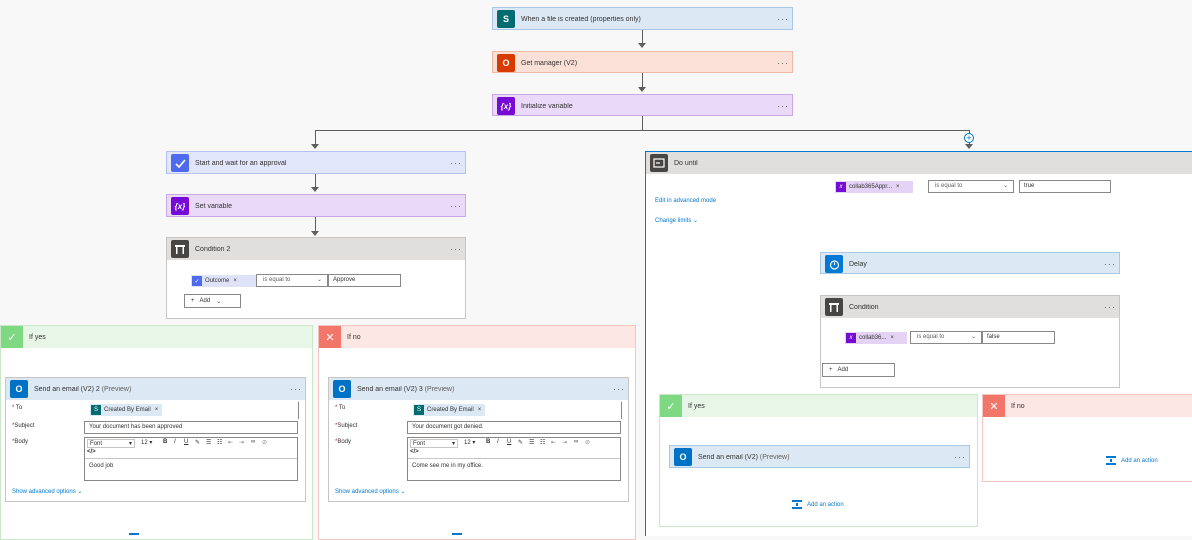  I want to click on condition-value-input: Approve, so click(364, 280).